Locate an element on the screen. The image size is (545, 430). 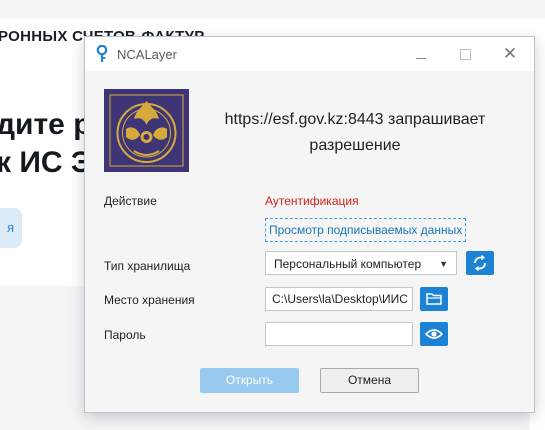
refresh-button is located at coordinates (480, 263).